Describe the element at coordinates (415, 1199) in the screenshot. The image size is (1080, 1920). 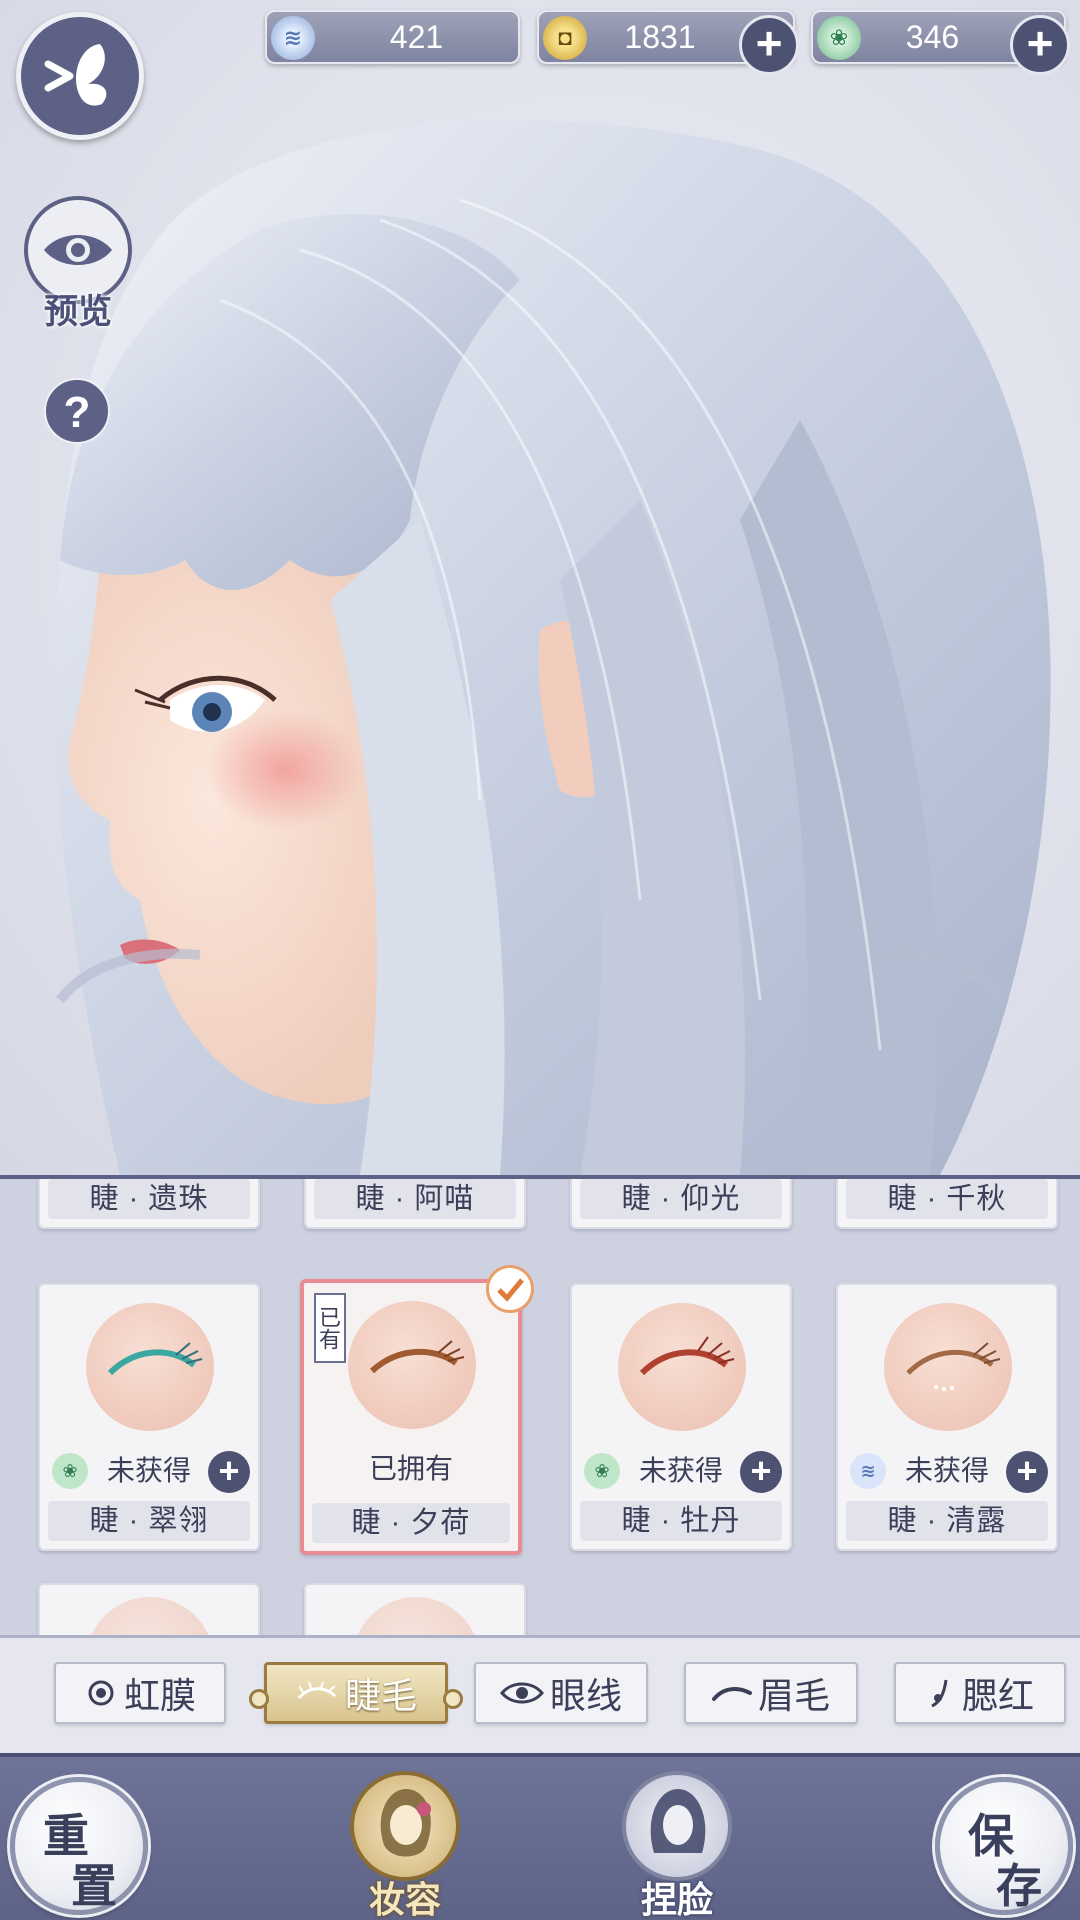
I see `item-name: 睫 · 阿喵` at that location.